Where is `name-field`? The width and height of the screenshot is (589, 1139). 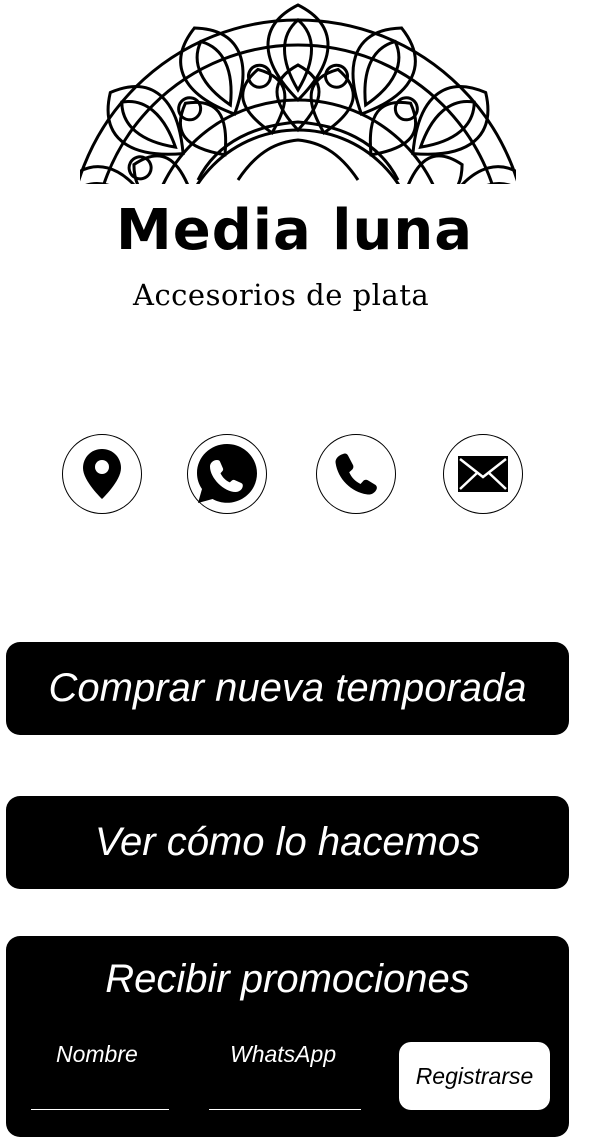 name-field is located at coordinates (100, 1092).